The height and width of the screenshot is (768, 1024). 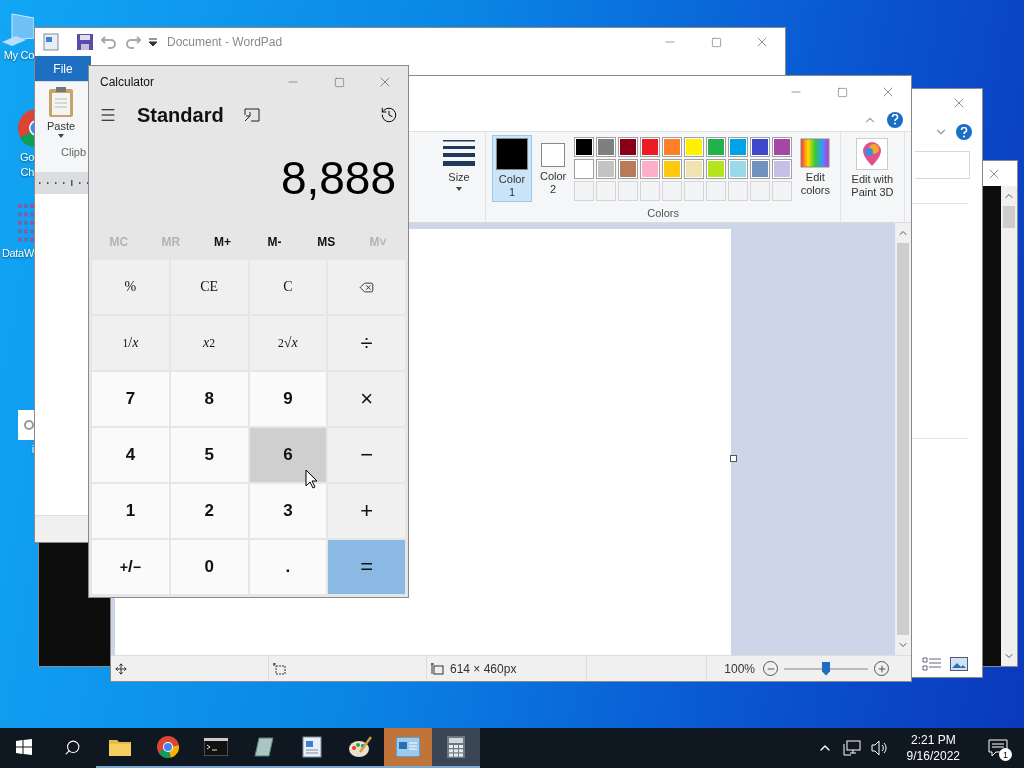 What do you see at coordinates (120, 747) in the screenshot?
I see `folder-icon` at bounding box center [120, 747].